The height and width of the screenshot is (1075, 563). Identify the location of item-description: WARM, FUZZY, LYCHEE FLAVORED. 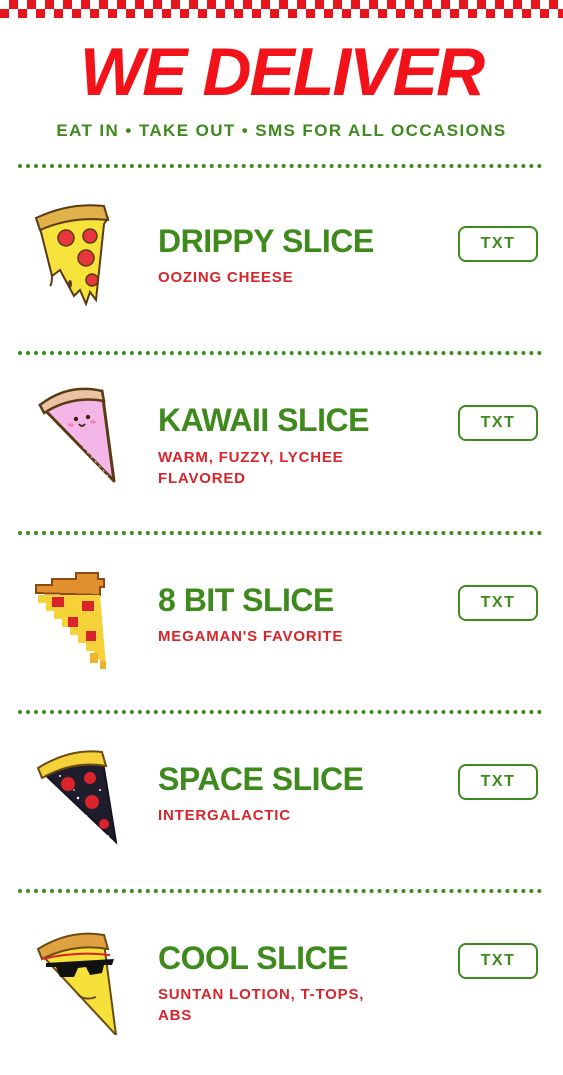
(251, 468).